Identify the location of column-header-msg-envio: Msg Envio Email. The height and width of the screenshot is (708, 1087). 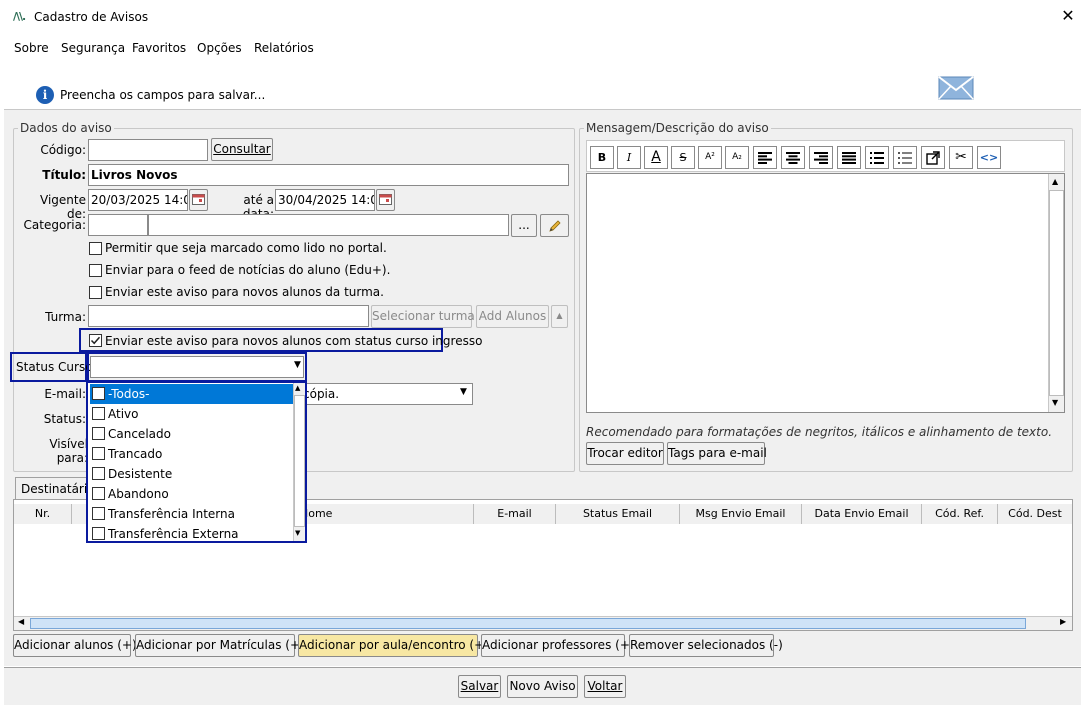
(741, 514).